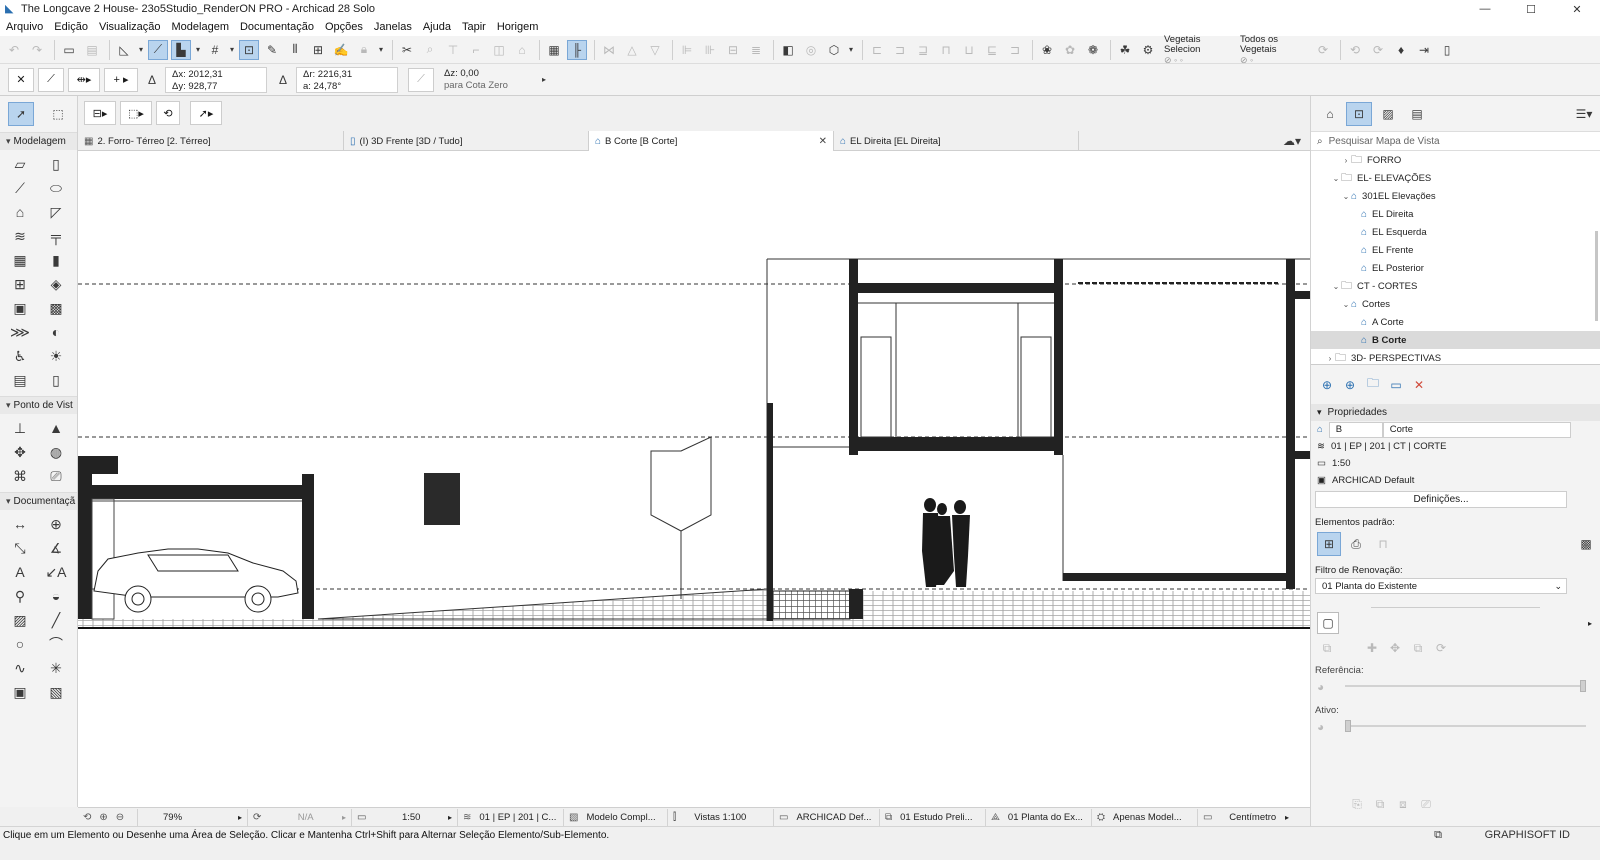 This screenshot has height=860, width=1600. I want to click on align-extra-icon: ⊐, so click(1015, 50).